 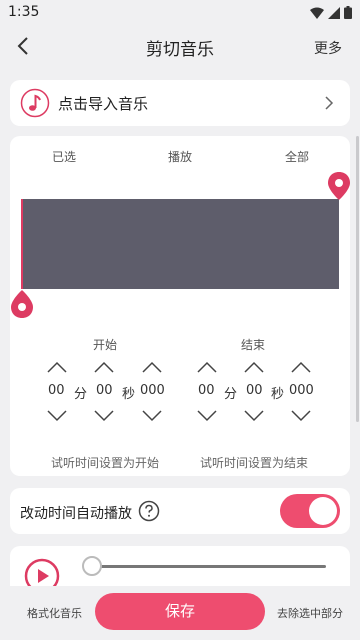 What do you see at coordinates (24, 12) in the screenshot?
I see `status-time: 1:35` at bounding box center [24, 12].